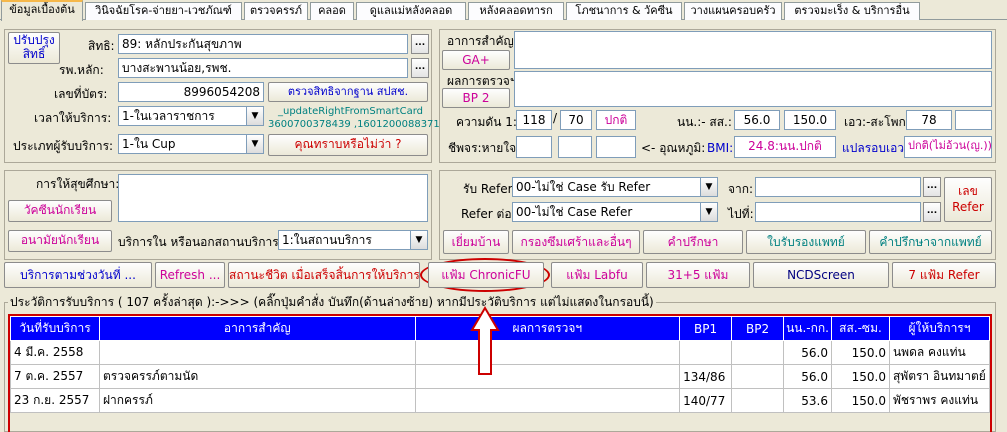 Image resolution: width=1007 pixels, height=432 pixels. Describe the element at coordinates (534, 147) in the screenshot. I see `pulse-field` at that location.